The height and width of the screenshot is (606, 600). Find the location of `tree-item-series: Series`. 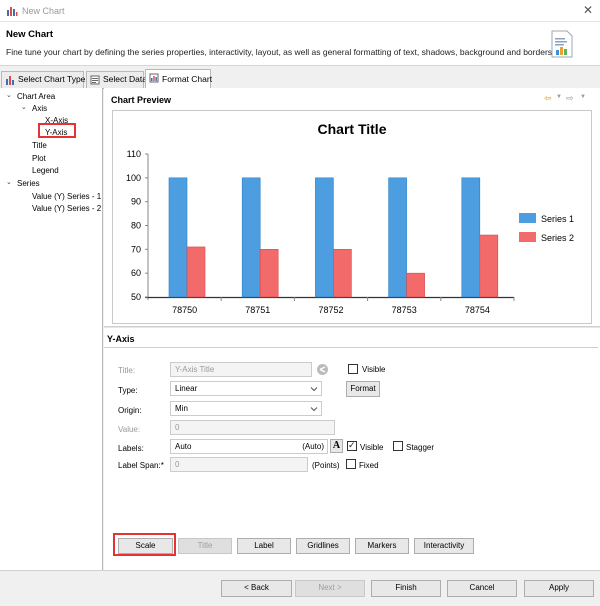

tree-item-series: Series is located at coordinates (28, 183).